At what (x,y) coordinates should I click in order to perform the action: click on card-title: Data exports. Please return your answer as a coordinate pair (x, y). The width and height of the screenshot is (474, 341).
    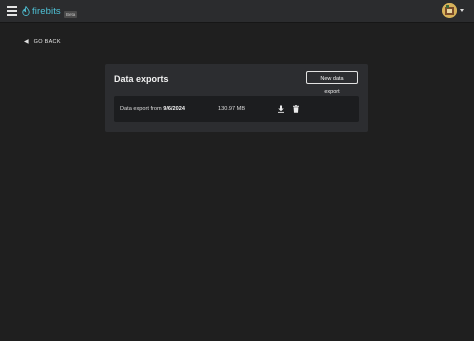
    Looking at the image, I should click on (141, 79).